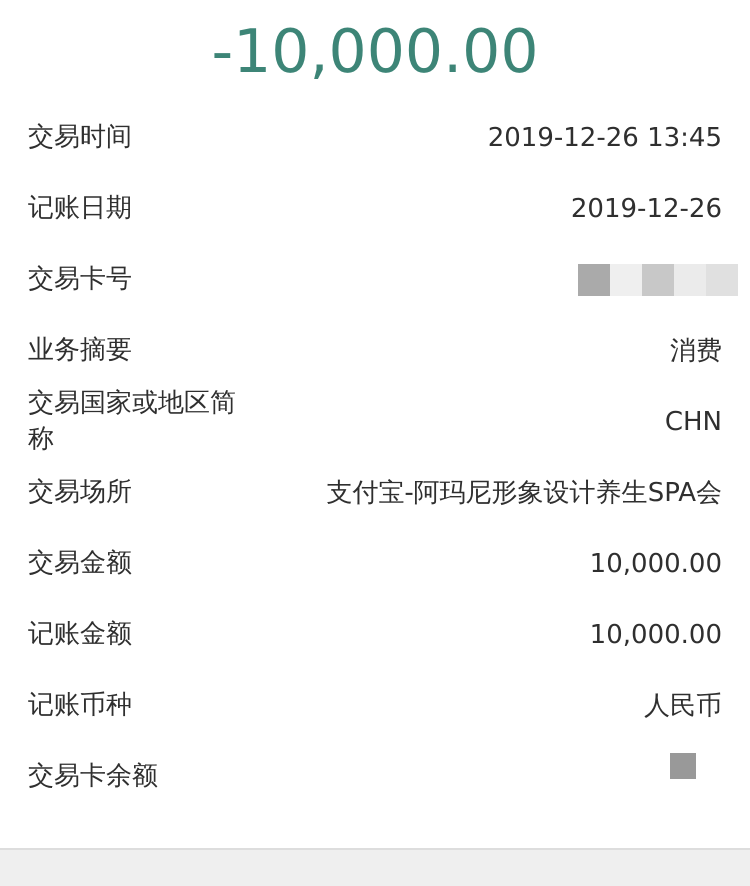 This screenshot has width=750, height=886. I want to click on row-label: 交易卡余额, so click(93, 776).